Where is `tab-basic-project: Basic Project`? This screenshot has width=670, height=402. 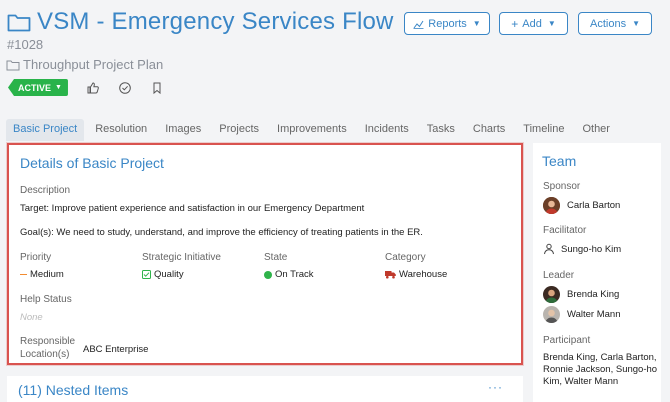
tab-basic-project: Basic Project is located at coordinates (45, 130).